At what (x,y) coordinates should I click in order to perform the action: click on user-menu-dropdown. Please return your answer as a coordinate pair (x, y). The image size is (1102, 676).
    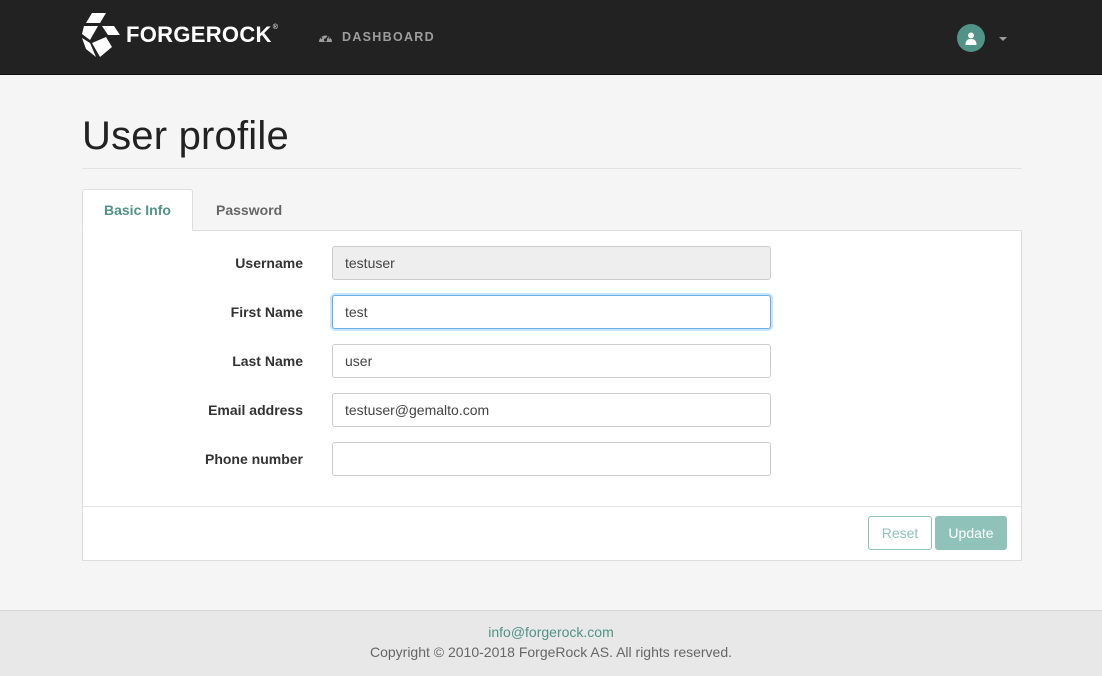
    Looking at the image, I should click on (982, 38).